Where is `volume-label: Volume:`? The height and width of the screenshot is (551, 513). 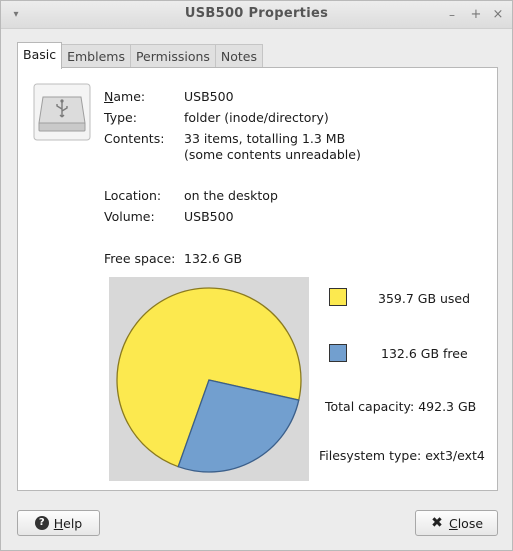 volume-label: Volume: is located at coordinates (129, 216).